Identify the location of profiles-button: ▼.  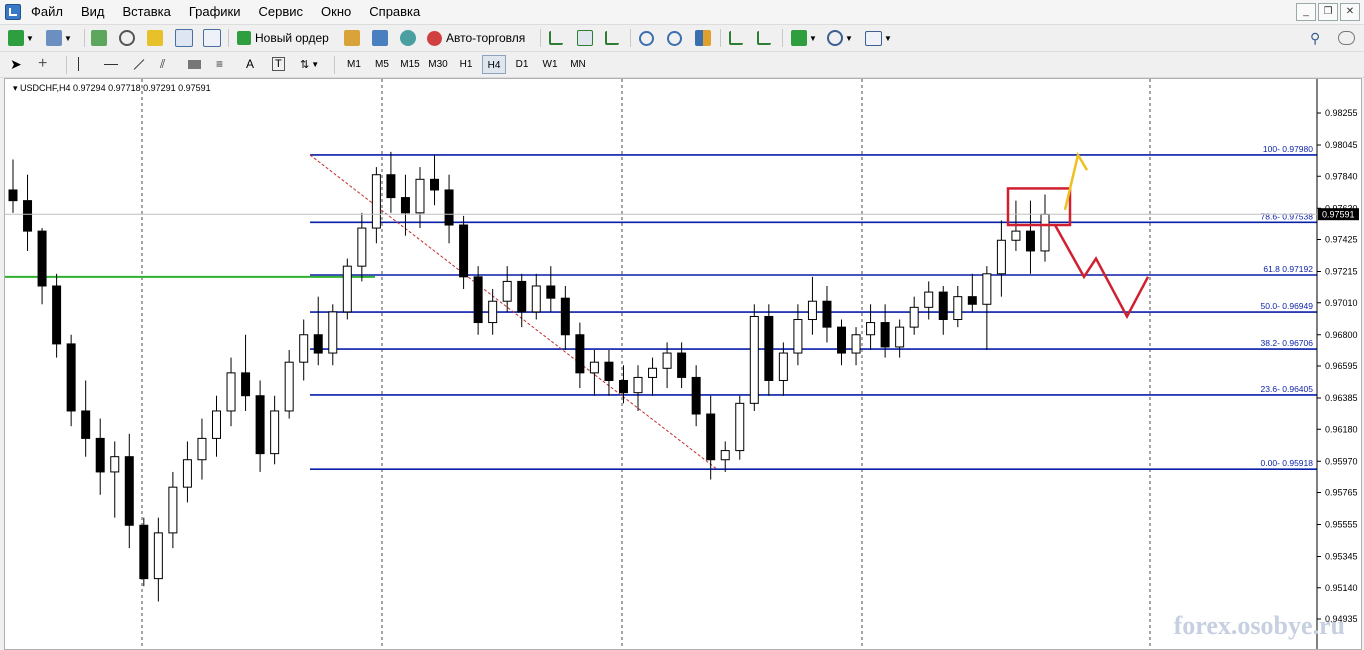
(59, 38).